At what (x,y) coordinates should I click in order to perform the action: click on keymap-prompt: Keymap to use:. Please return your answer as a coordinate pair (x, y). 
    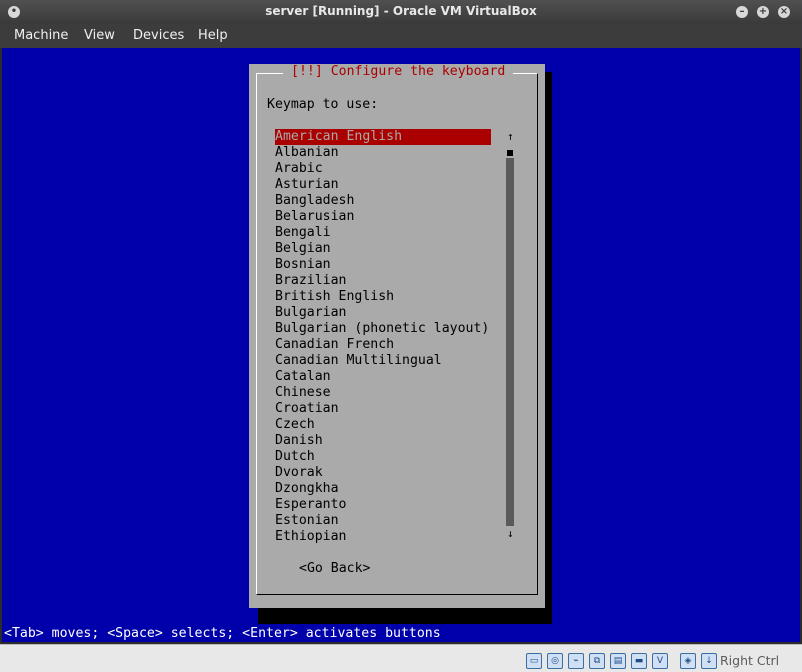
    Looking at the image, I should click on (323, 104).